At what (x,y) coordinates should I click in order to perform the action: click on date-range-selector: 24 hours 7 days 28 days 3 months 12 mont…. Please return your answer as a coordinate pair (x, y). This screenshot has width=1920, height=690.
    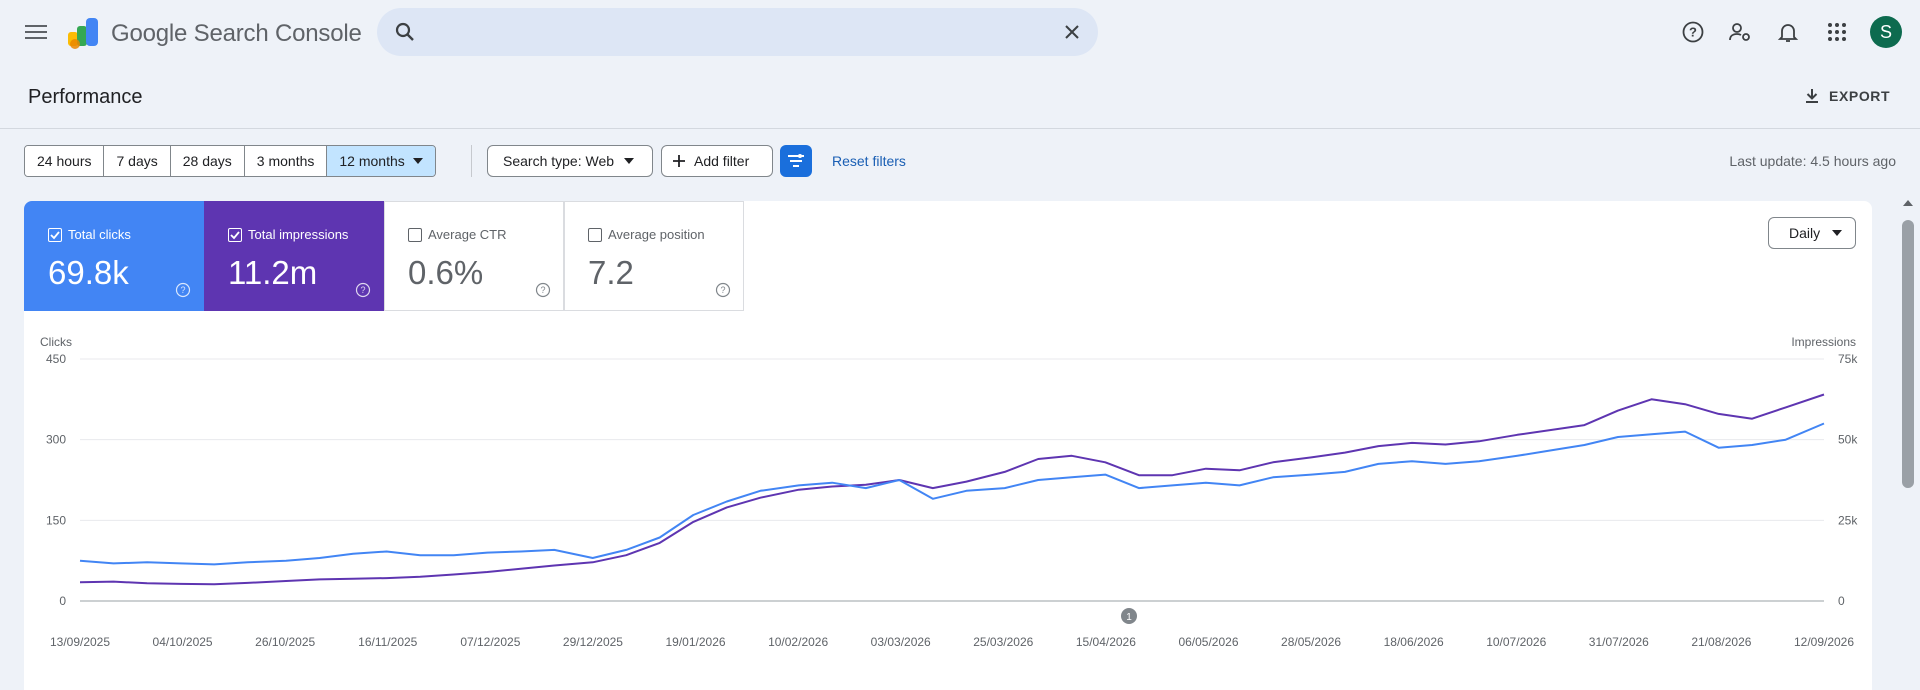
    Looking at the image, I should click on (230, 161).